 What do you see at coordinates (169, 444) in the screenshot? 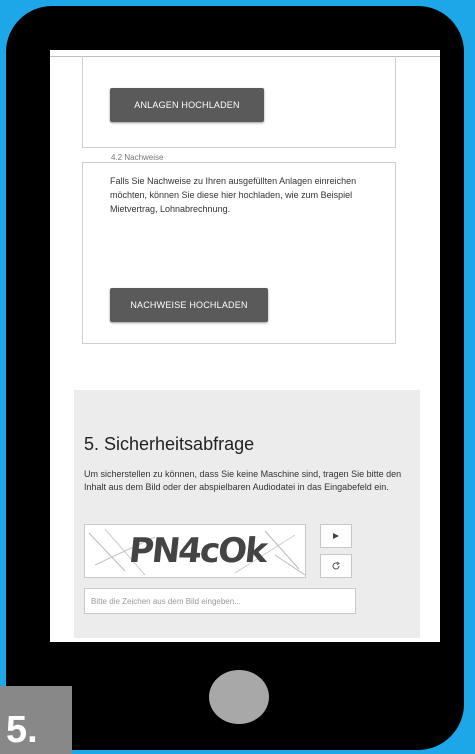
I see `security-title: 5. Sicherheitsabfrage` at bounding box center [169, 444].